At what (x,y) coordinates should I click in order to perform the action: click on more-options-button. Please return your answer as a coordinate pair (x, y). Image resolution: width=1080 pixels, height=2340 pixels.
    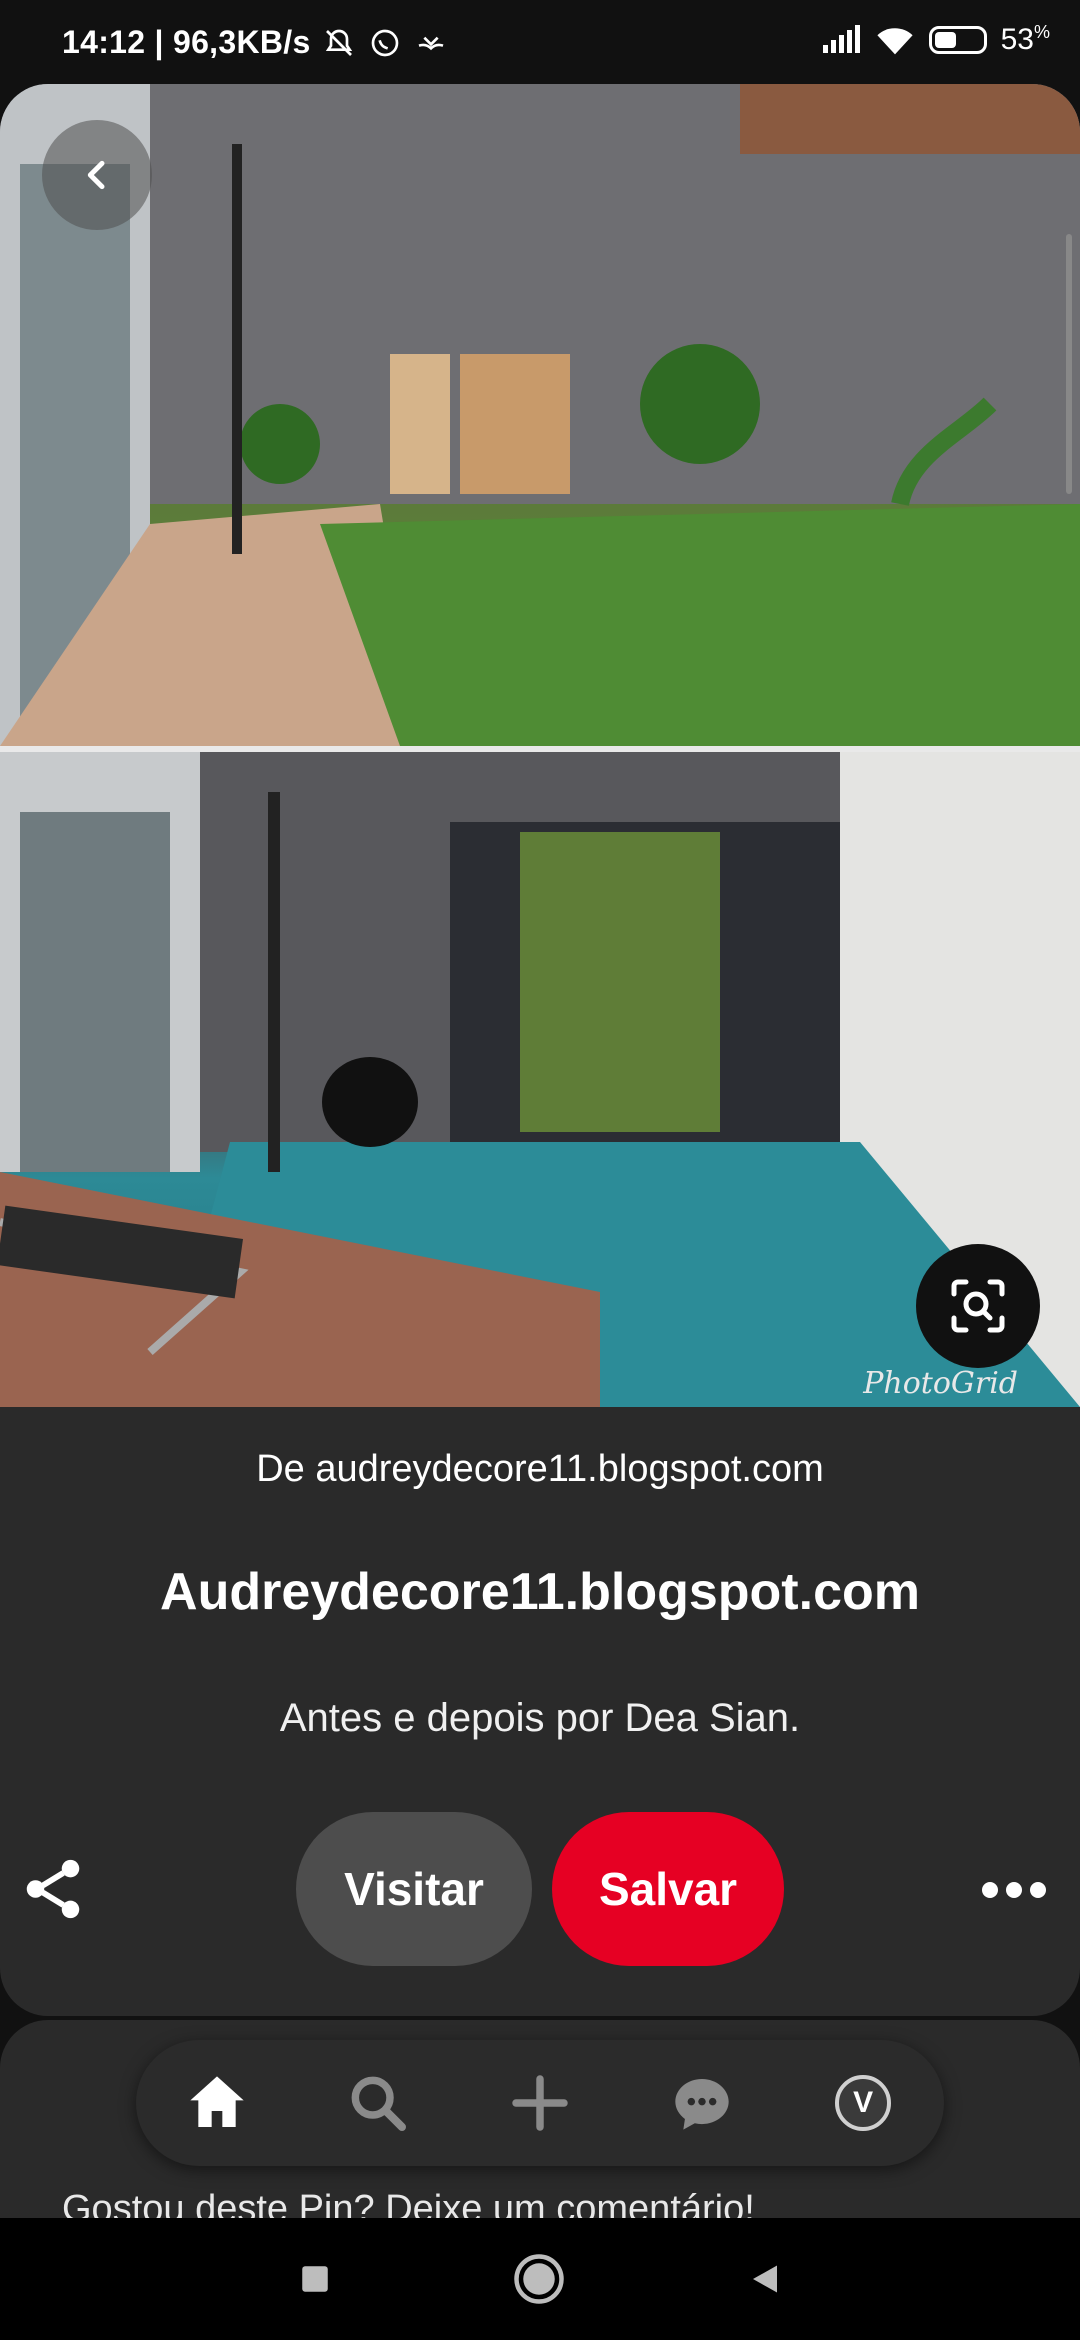
    Looking at the image, I should click on (1014, 1890).